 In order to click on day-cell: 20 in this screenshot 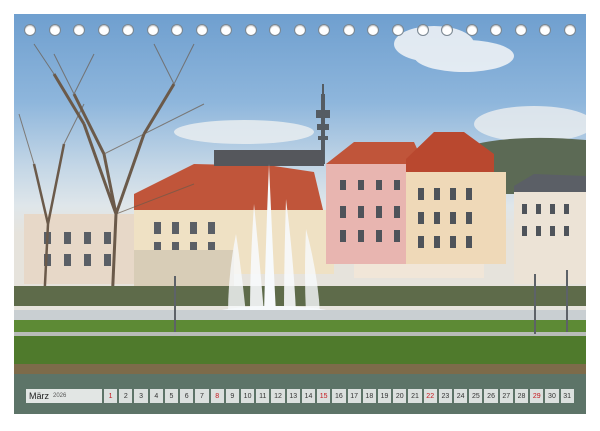, I will do `click(400, 396)`.